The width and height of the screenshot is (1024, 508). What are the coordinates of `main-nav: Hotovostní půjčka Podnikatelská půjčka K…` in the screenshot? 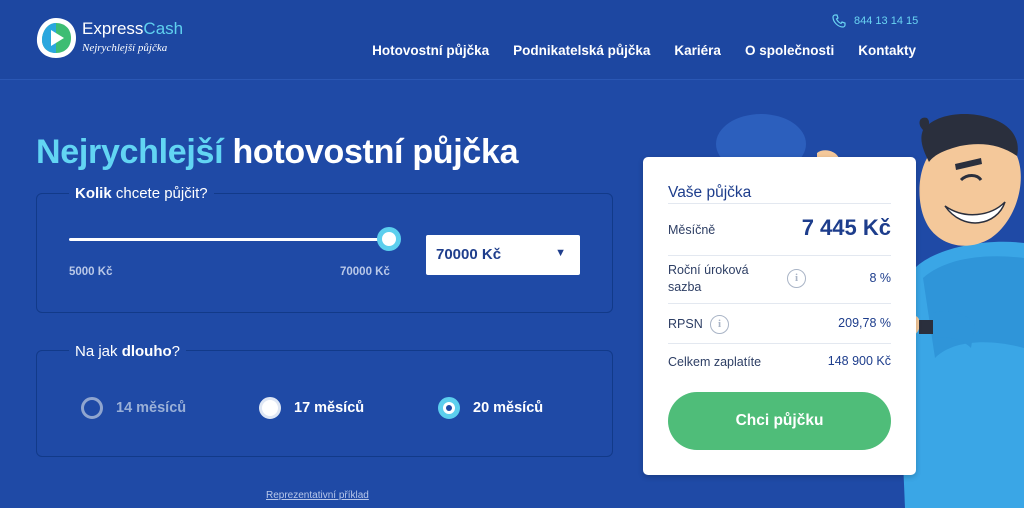 It's located at (644, 50).